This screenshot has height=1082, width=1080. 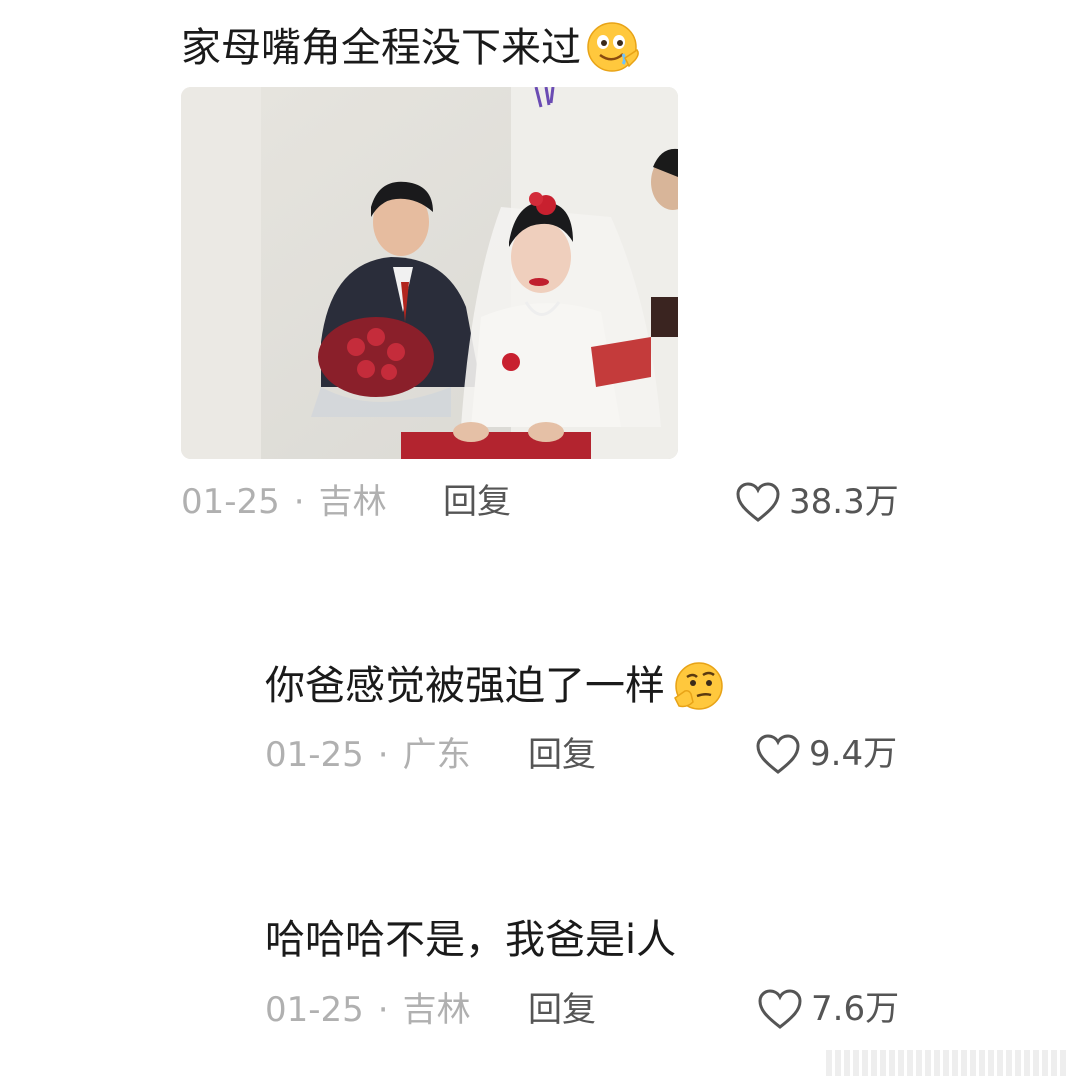 What do you see at coordinates (381, 48) in the screenshot?
I see `comment-1-body: 家母嘴角全程没下来过` at bounding box center [381, 48].